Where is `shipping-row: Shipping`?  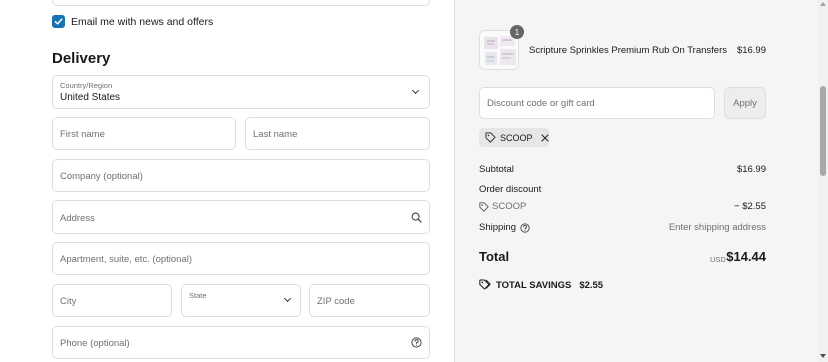 shipping-row: Shipping is located at coordinates (504, 227).